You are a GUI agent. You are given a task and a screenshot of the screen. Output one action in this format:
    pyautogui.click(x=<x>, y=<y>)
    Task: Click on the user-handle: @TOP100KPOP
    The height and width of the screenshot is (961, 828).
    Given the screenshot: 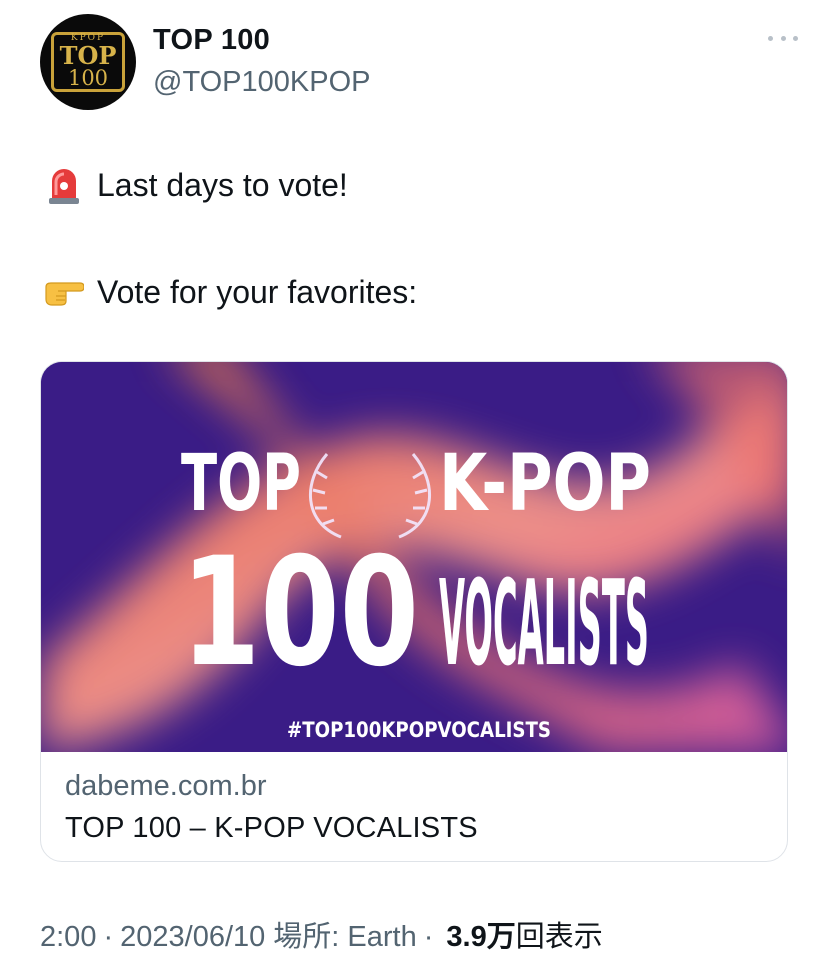 What is the action you would take?
    pyautogui.click(x=262, y=82)
    